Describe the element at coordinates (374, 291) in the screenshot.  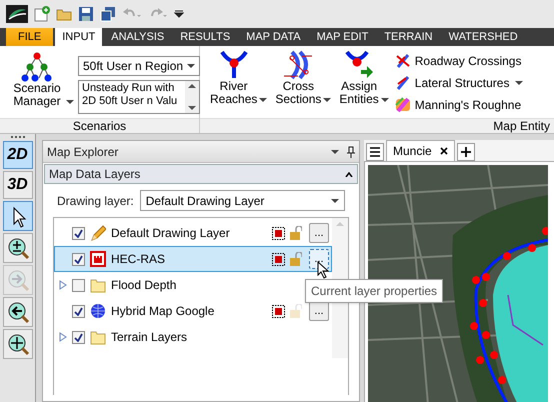
I see `tooltip: Current layer properties` at that location.